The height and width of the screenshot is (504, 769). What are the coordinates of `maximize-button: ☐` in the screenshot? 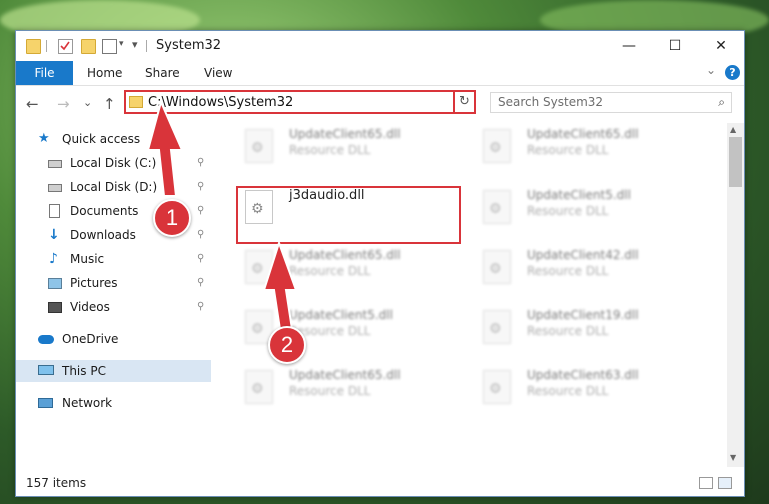 It's located at (675, 46).